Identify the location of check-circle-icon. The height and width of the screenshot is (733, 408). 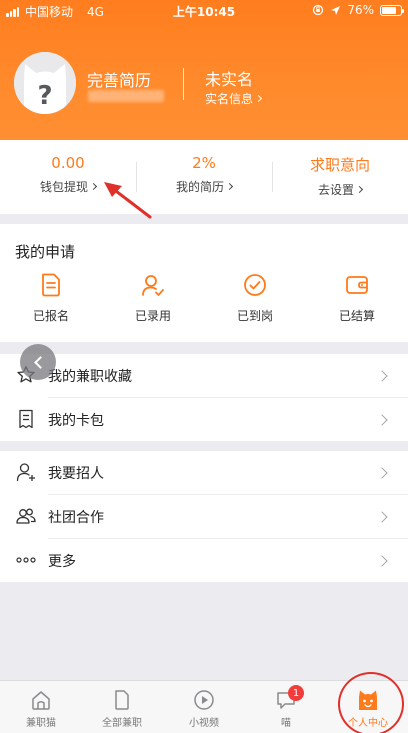
(255, 285).